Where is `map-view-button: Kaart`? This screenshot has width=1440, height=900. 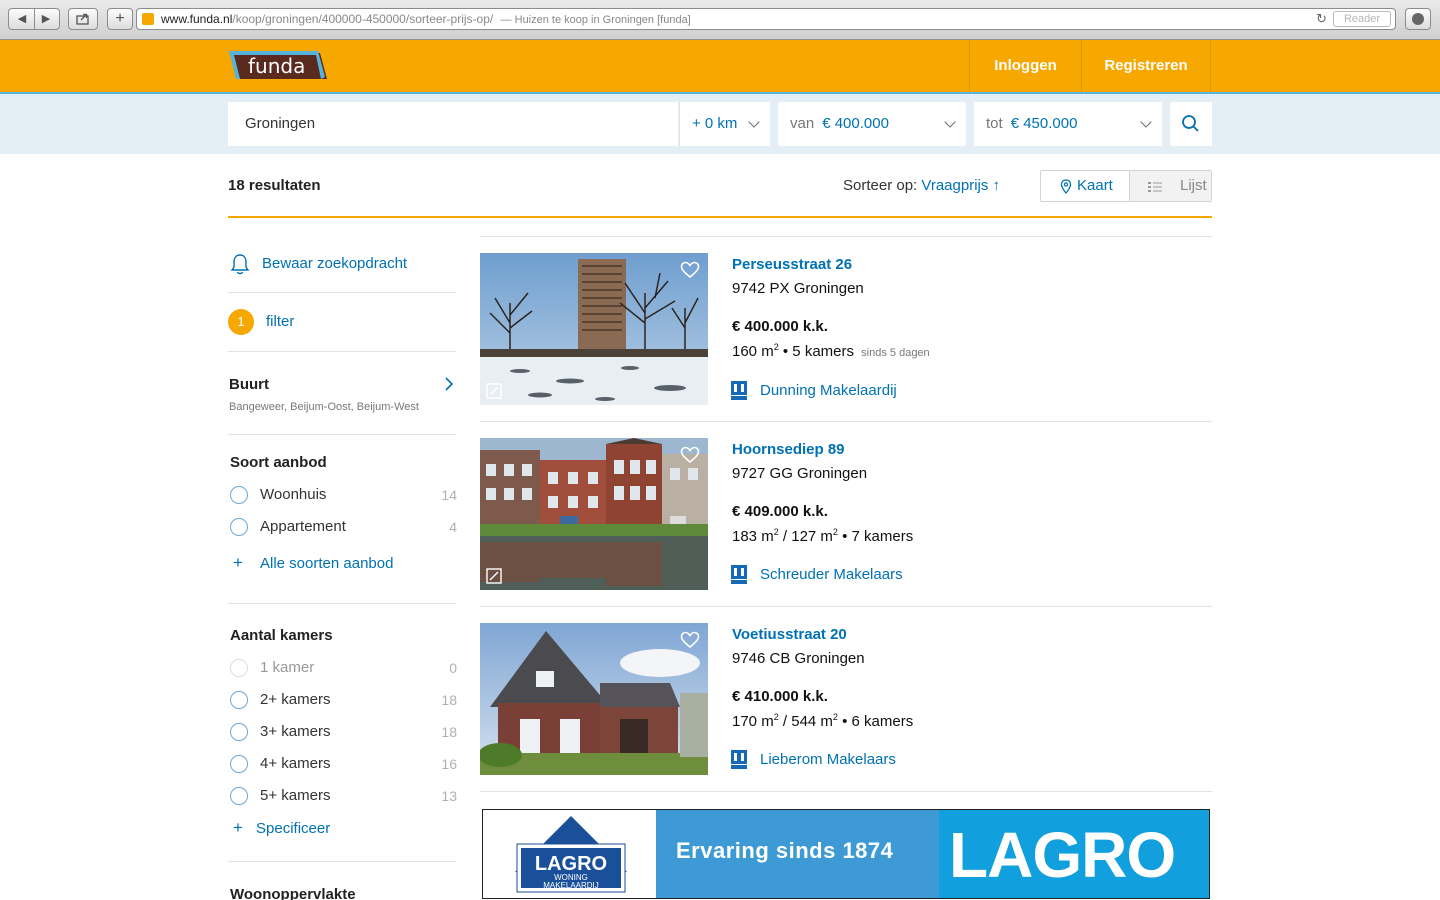
map-view-button: Kaart is located at coordinates (1085, 186).